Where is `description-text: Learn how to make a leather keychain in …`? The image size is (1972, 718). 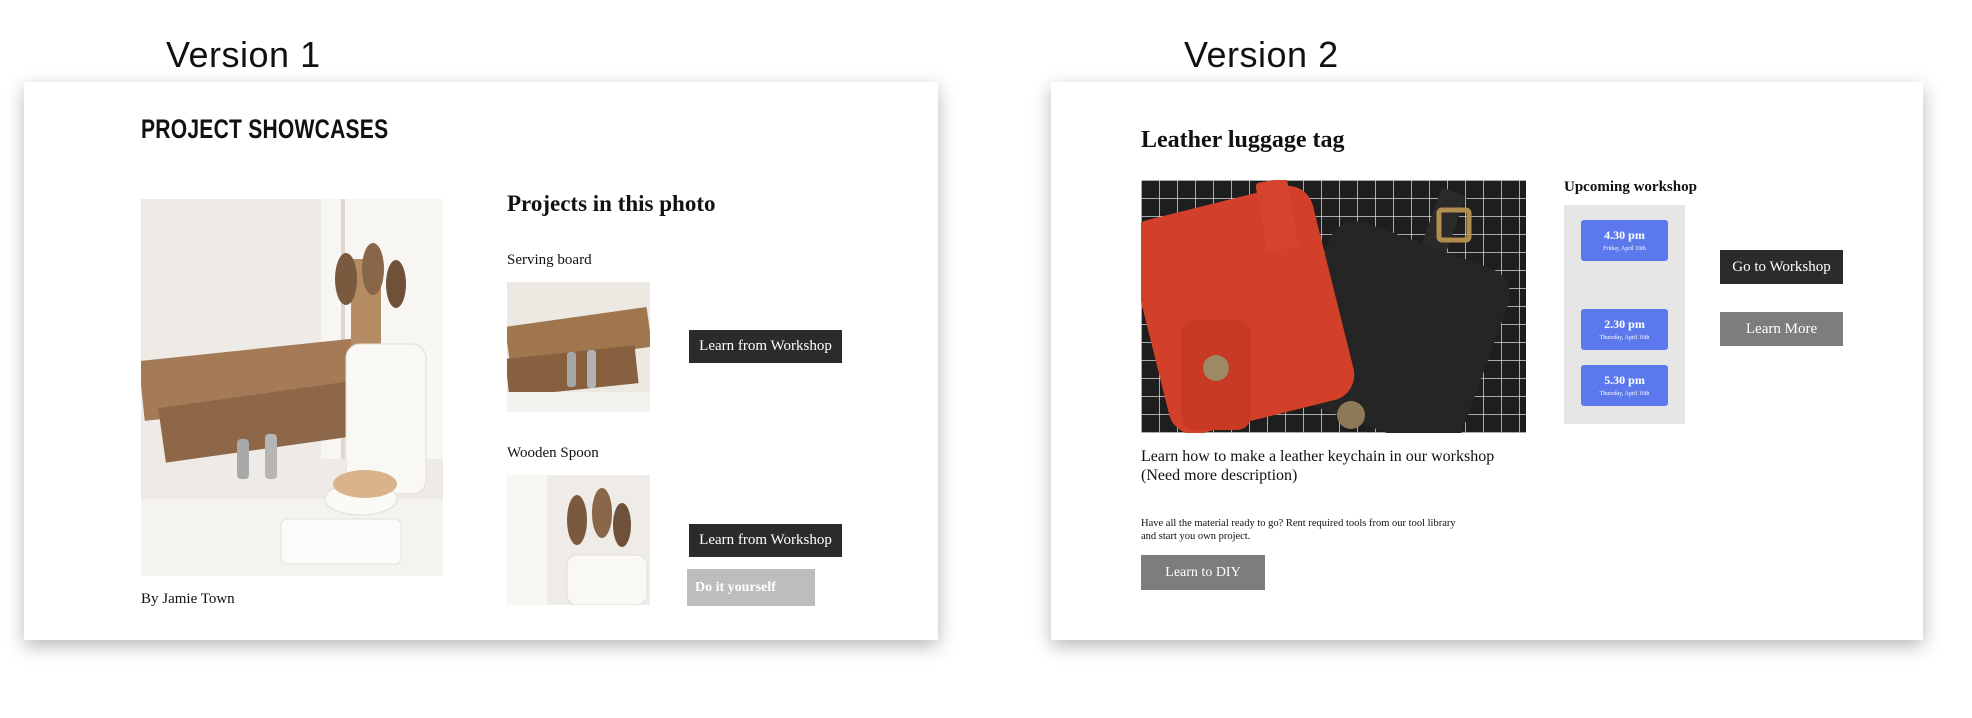 description-text: Learn how to make a leather keychain in … is located at coordinates (1318, 456).